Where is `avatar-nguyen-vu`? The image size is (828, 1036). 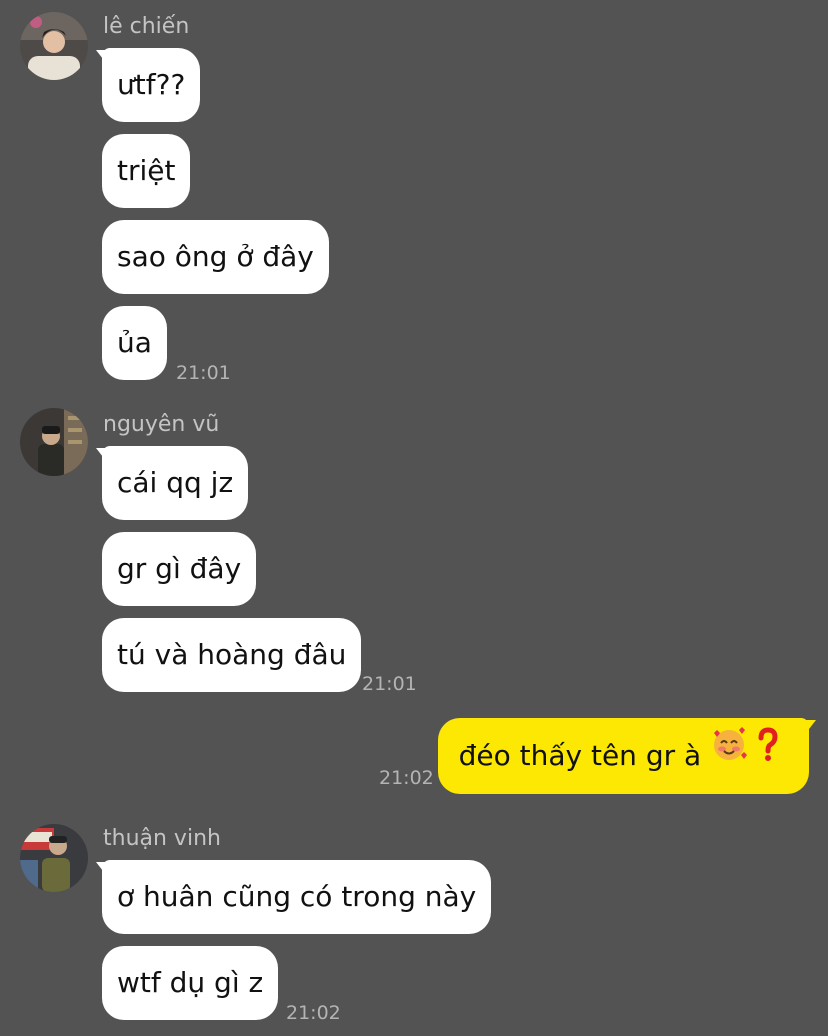
avatar-nguyen-vu is located at coordinates (54, 442).